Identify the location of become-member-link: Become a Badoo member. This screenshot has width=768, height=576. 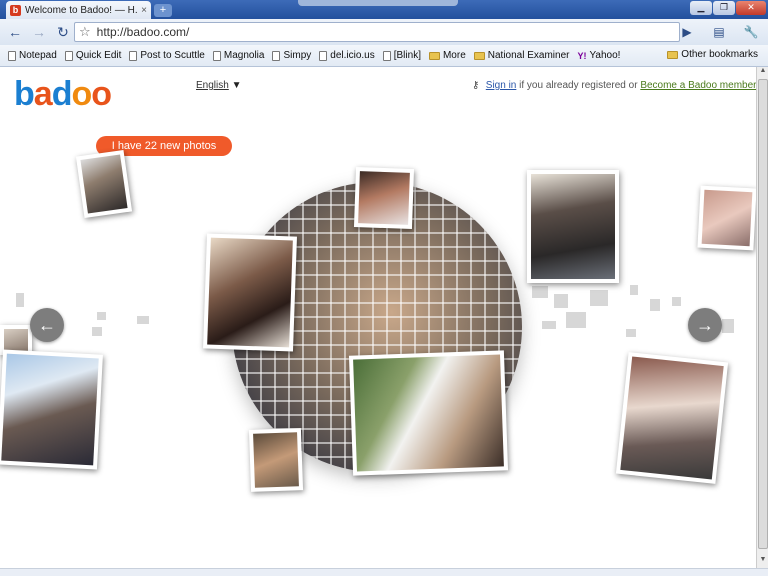
(698, 85).